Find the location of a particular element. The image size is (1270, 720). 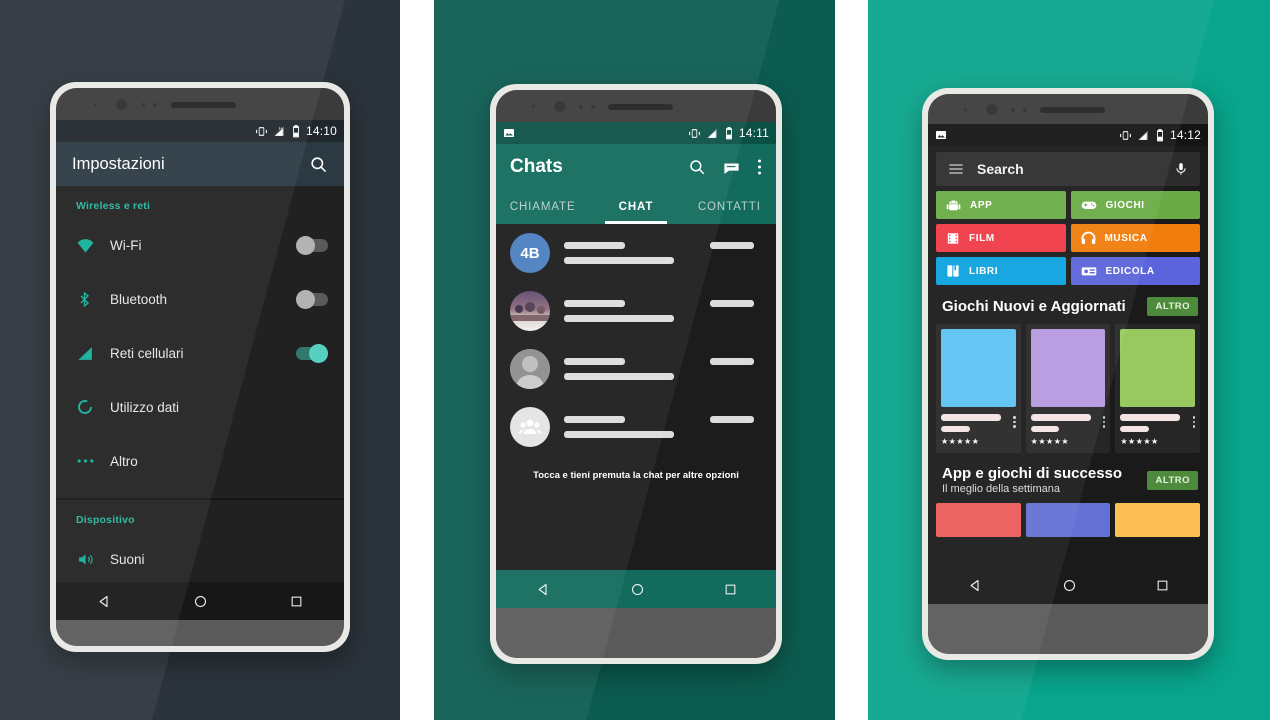

chip-edicola: EDICOLA is located at coordinates (1135, 271).